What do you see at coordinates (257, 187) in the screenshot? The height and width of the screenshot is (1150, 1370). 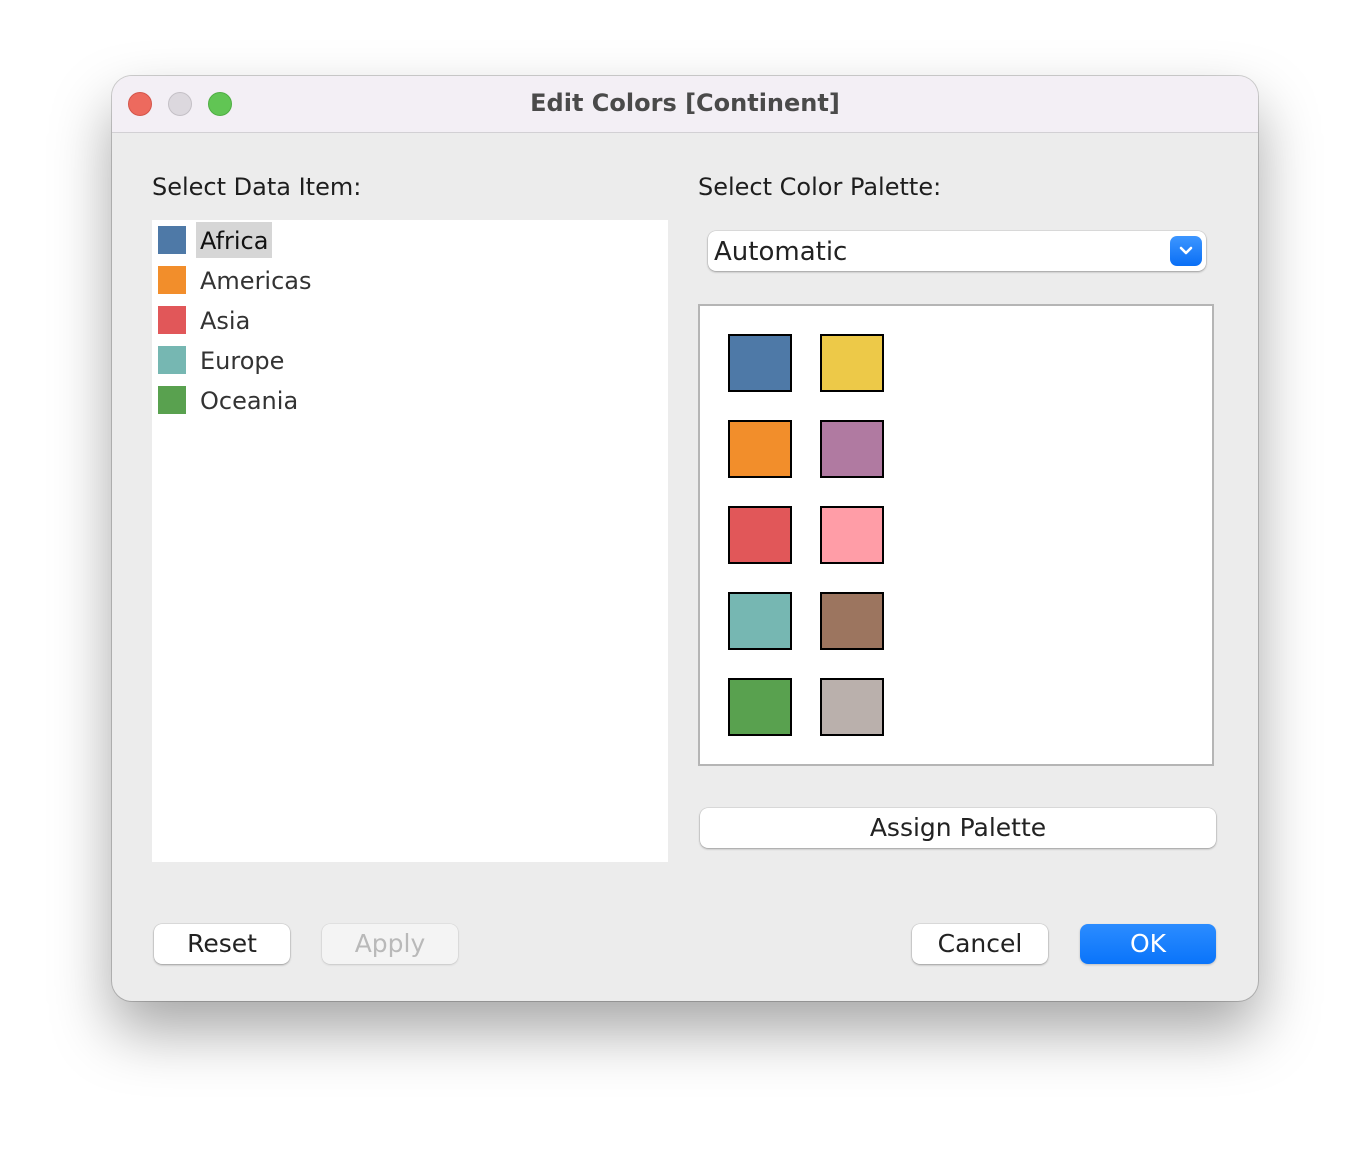 I see `select-data-item-label: Select Data Item:` at bounding box center [257, 187].